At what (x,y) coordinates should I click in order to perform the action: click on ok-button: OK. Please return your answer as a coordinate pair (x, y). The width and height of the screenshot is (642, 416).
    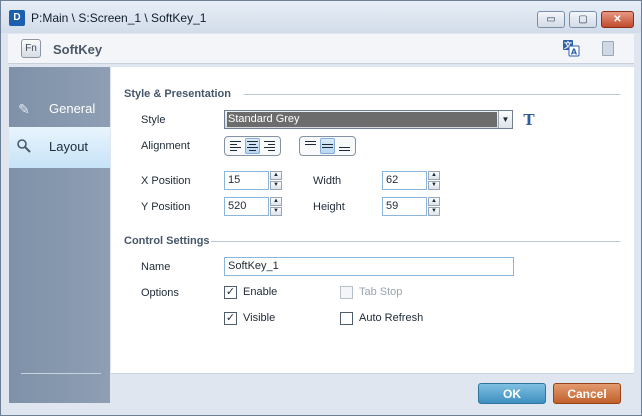
    Looking at the image, I should click on (512, 393).